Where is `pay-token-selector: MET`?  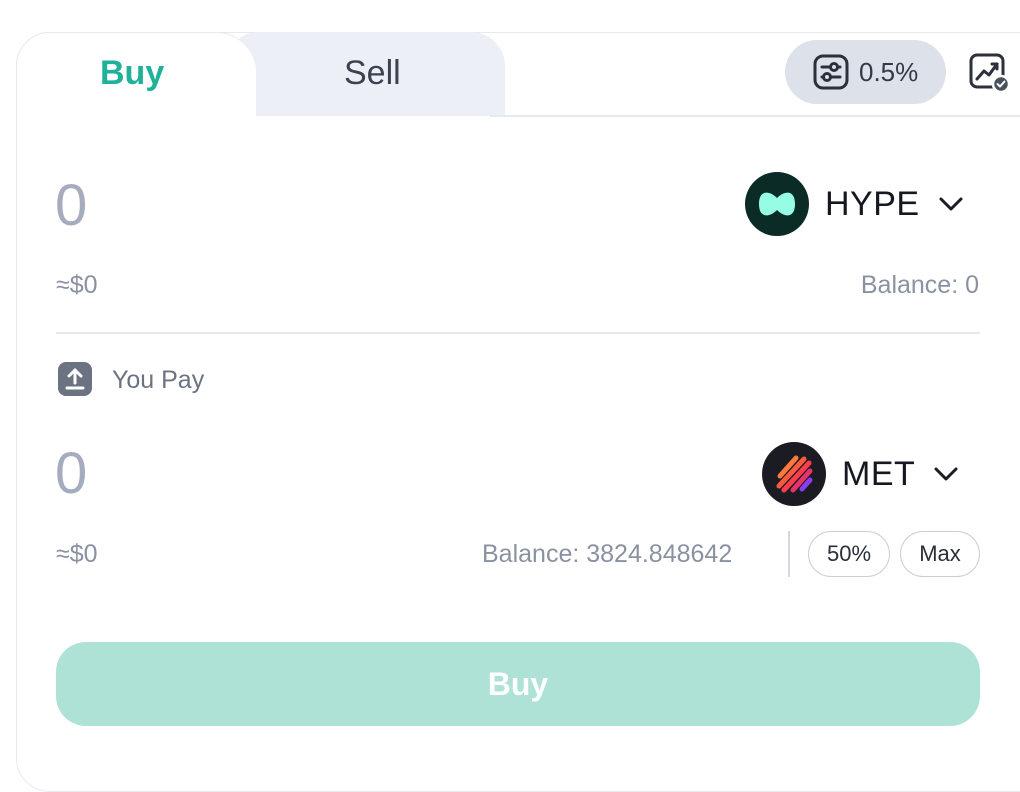
pay-token-selector: MET is located at coordinates (860, 474).